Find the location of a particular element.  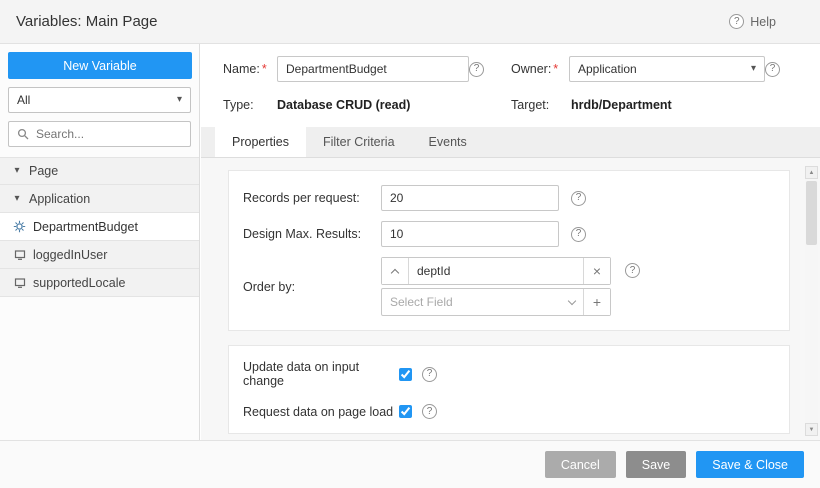

help-link: ? Help is located at coordinates (752, 21).